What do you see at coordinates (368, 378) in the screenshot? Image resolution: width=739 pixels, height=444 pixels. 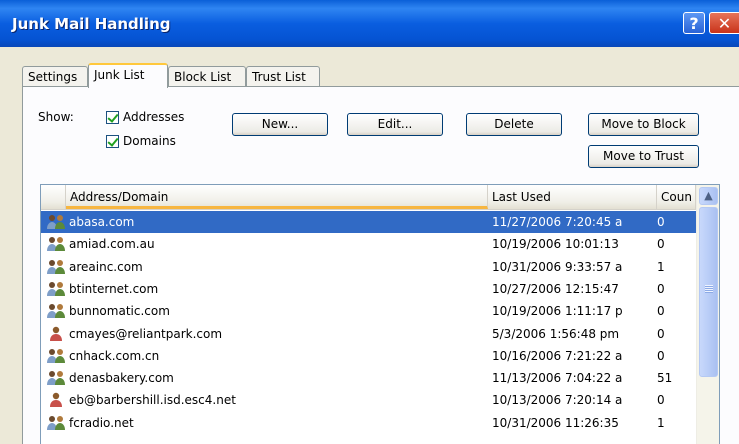 I see `list-item: denasbakery.com 11/13/2006 7:04:22 a 51` at bounding box center [368, 378].